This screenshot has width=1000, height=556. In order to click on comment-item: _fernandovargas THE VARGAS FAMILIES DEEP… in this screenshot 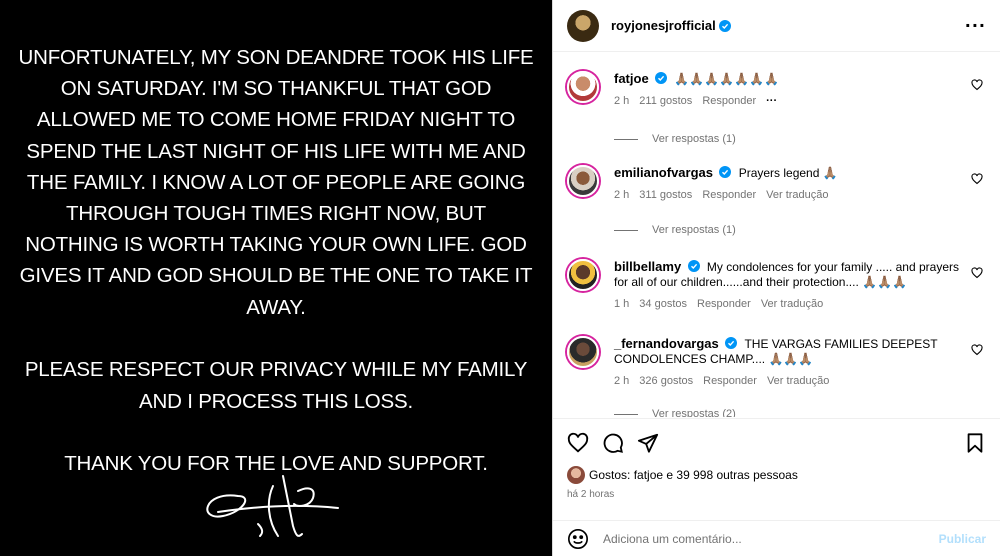, I will do `click(777, 362)`.